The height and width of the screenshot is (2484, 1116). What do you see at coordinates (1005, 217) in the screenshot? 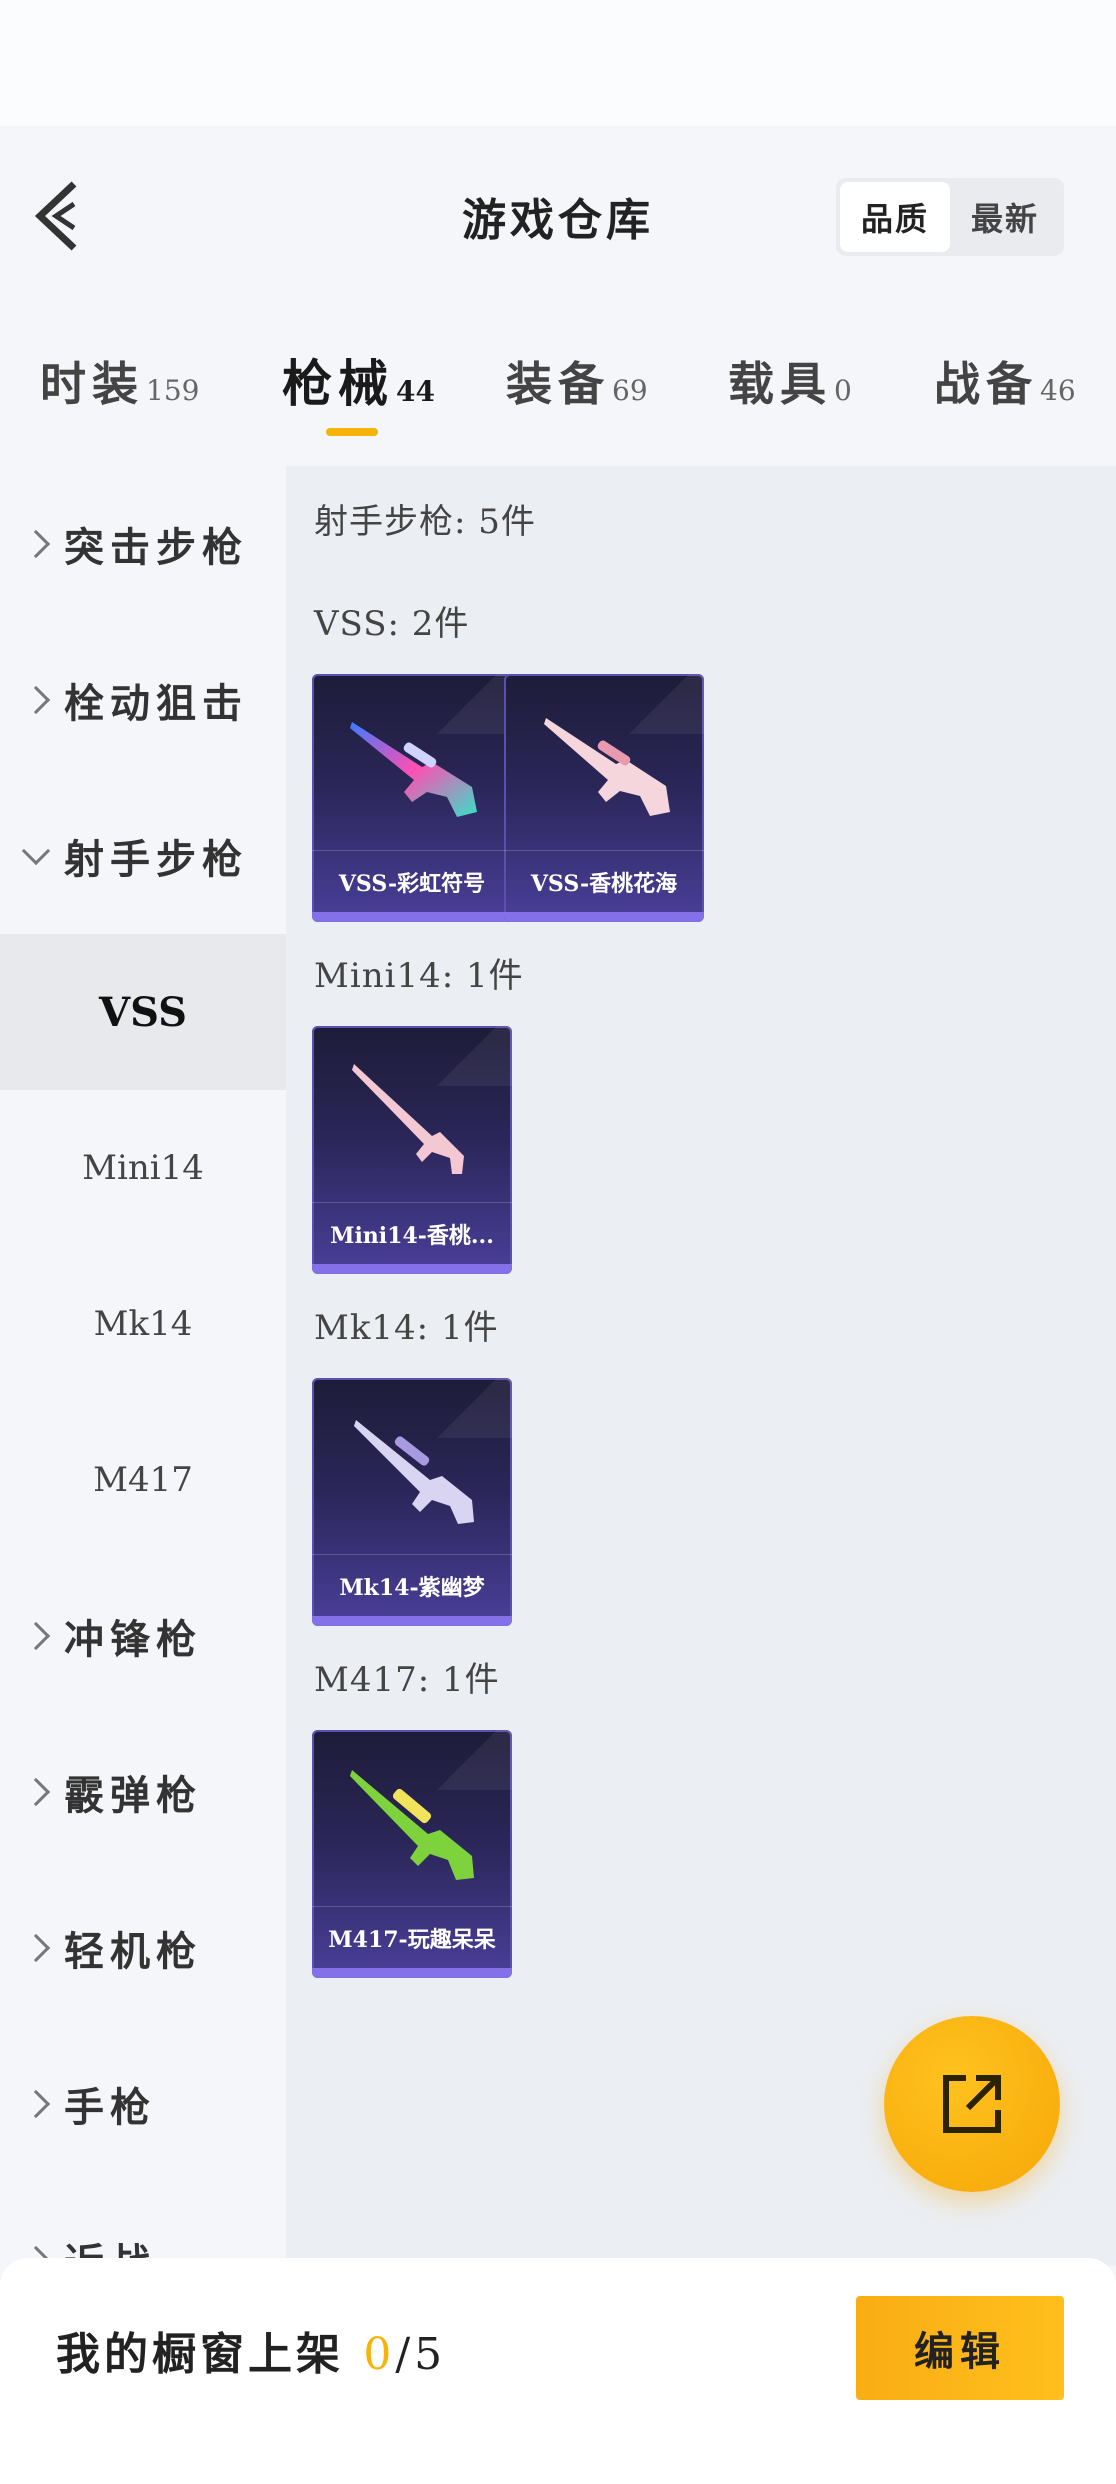
I see `sort-latest-button: 最新` at bounding box center [1005, 217].